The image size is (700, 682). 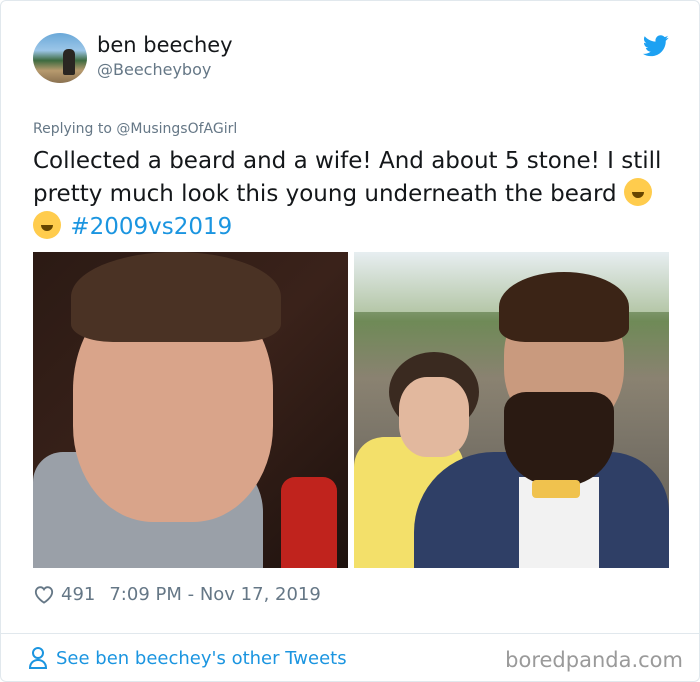 I want to click on watermark: boredpanda.com, so click(x=594, y=660).